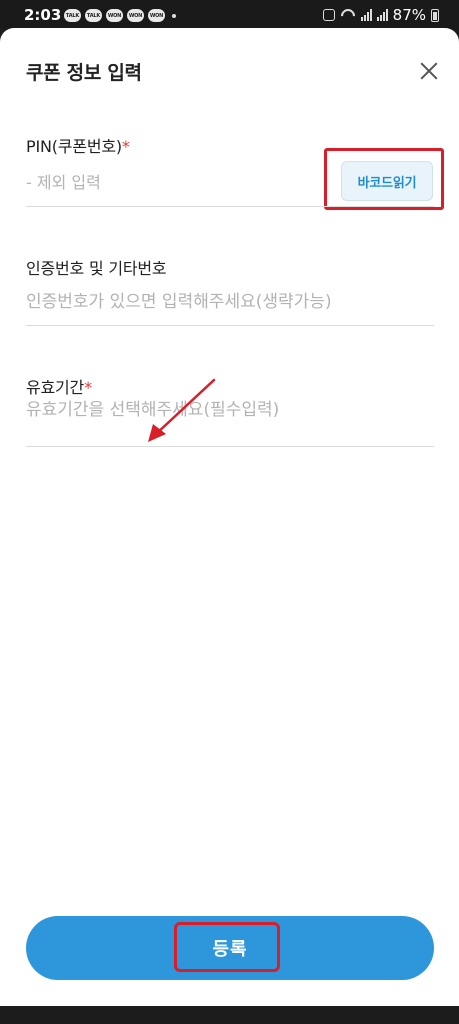 Image resolution: width=459 pixels, height=1024 pixels. I want to click on notification-icons: TALK TALK WON WON WON, so click(120, 15).